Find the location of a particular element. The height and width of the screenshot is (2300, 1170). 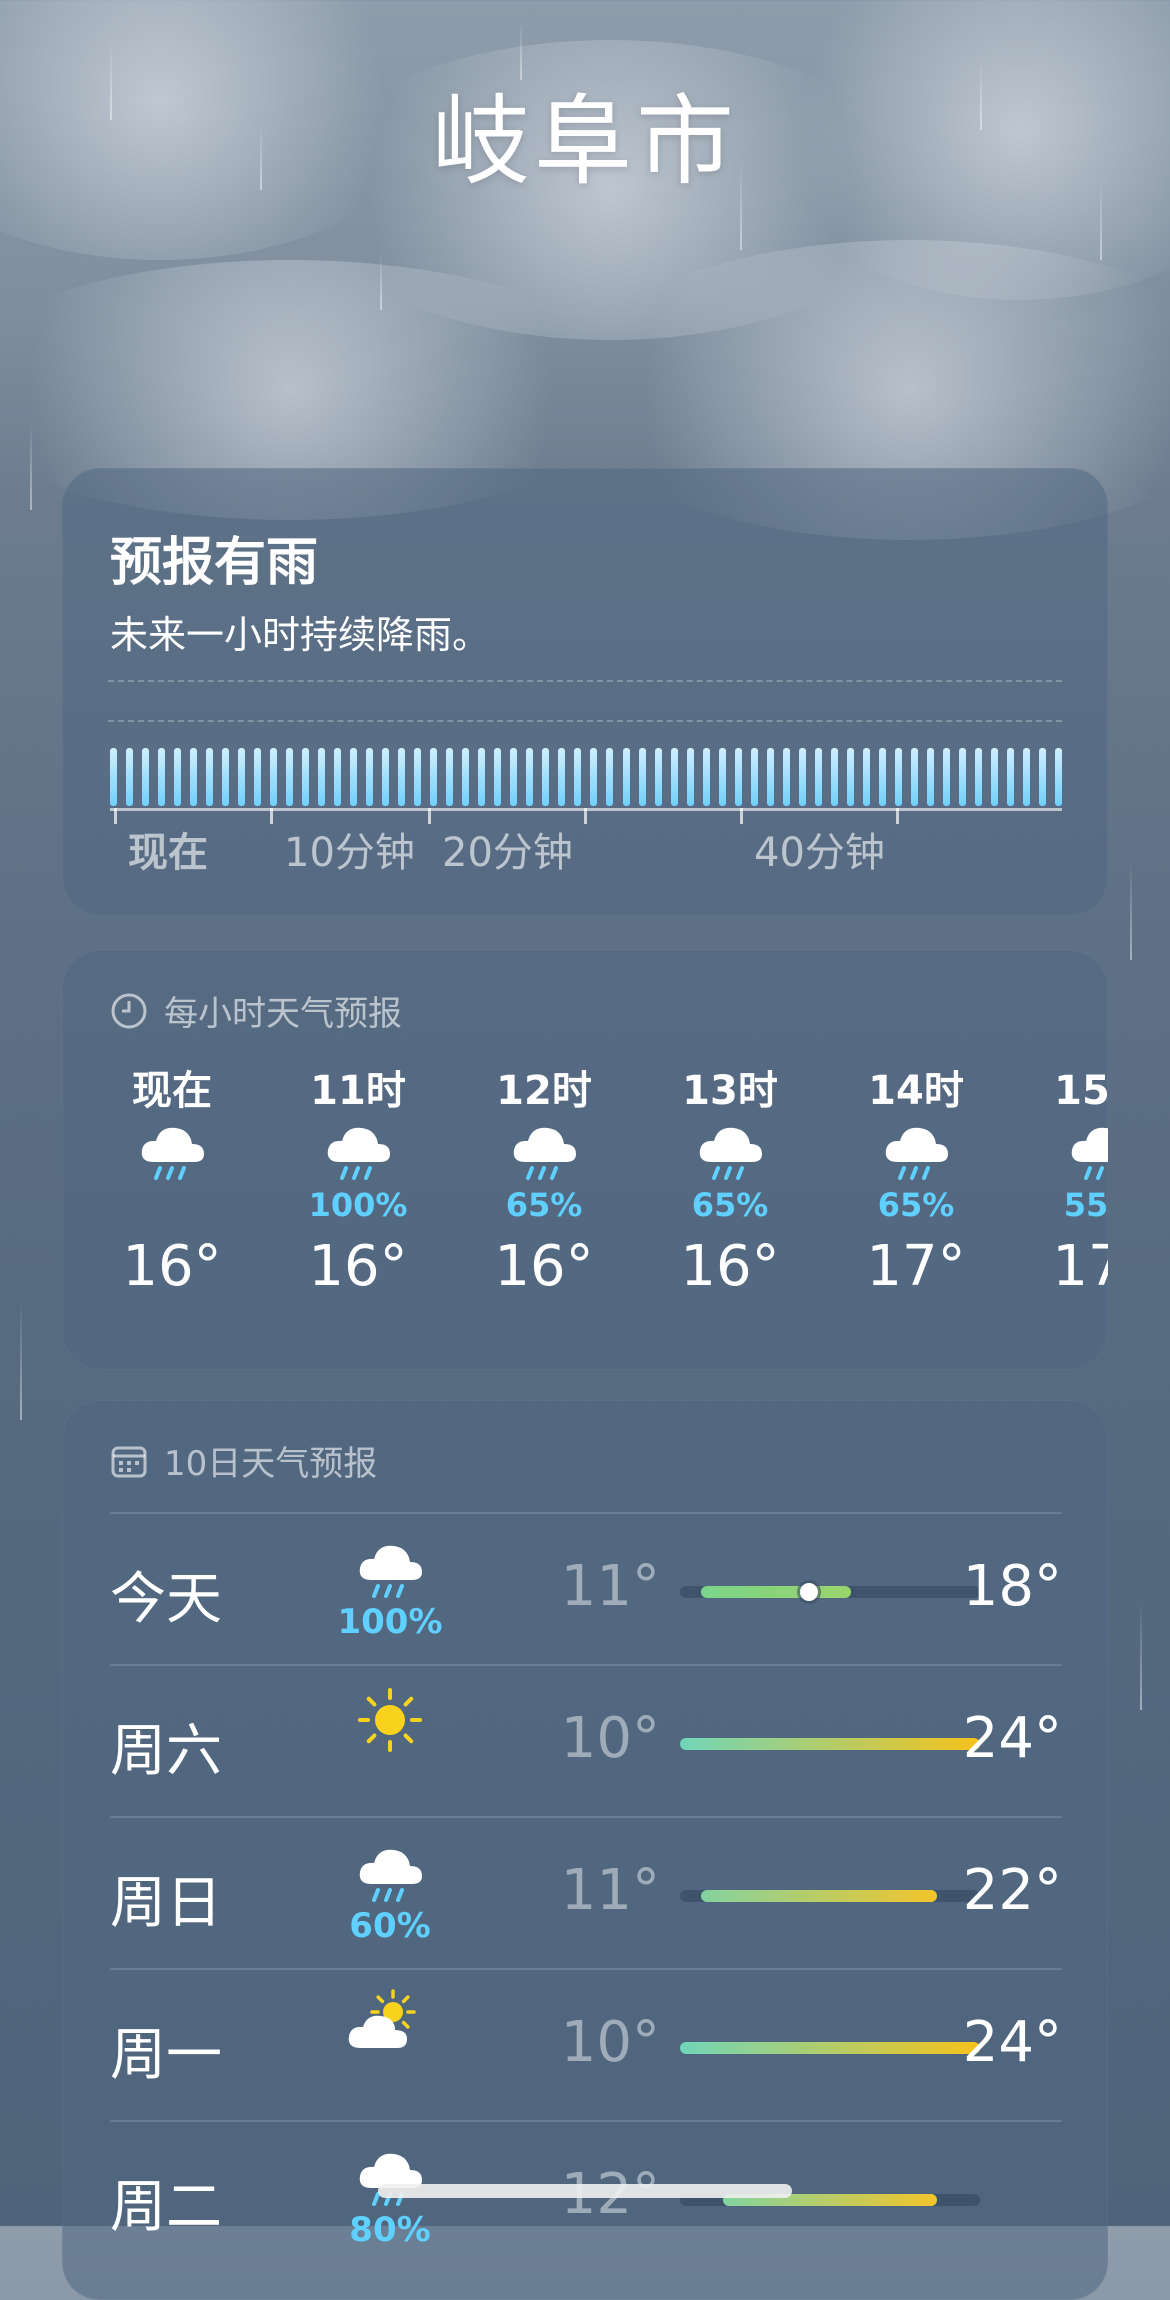

day-high-temp: 24° is located at coordinates (1012, 1738).